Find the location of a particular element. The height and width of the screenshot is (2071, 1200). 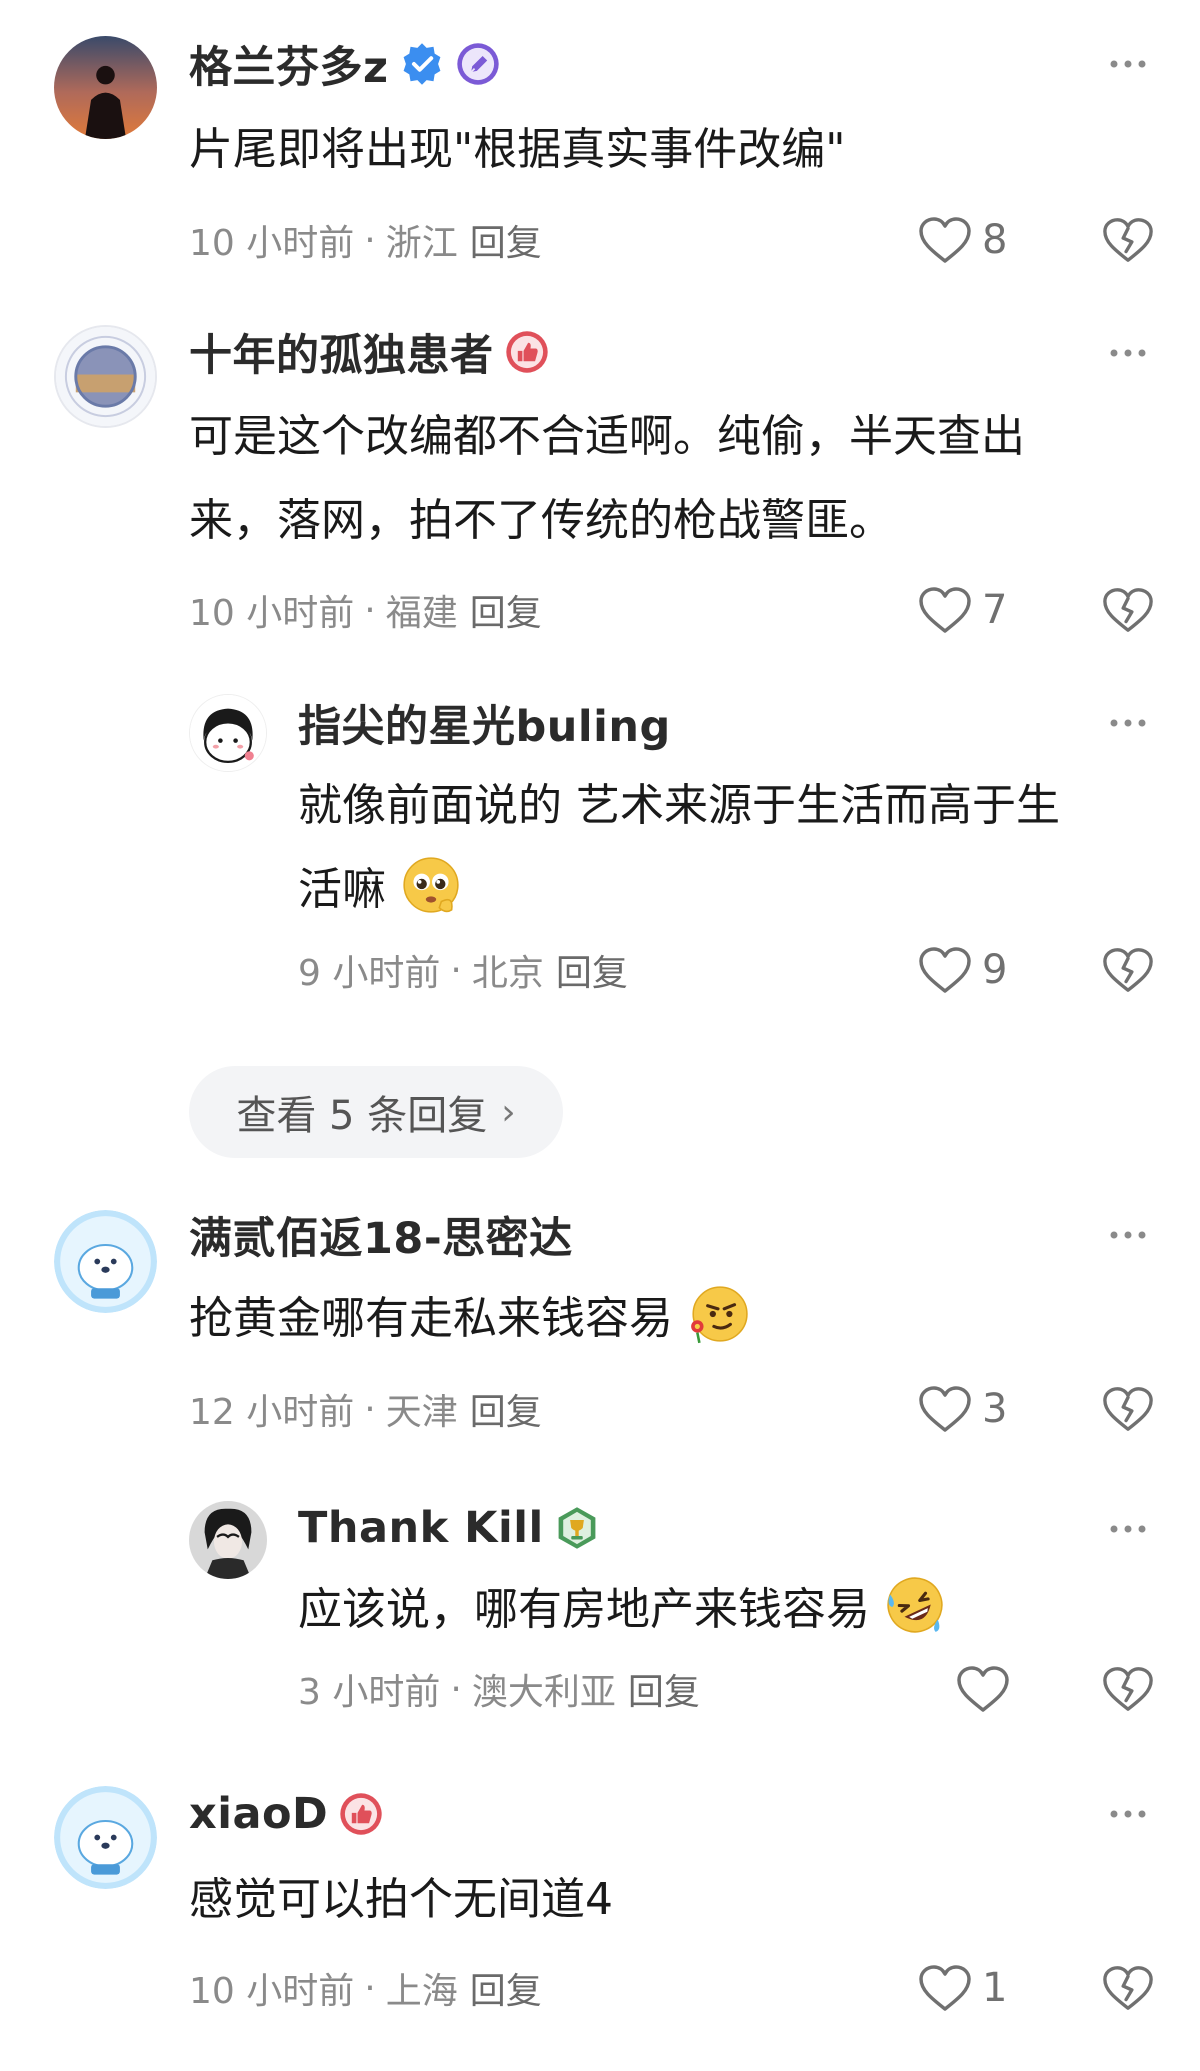

username: 指尖的星光buling is located at coordinates (484, 723).